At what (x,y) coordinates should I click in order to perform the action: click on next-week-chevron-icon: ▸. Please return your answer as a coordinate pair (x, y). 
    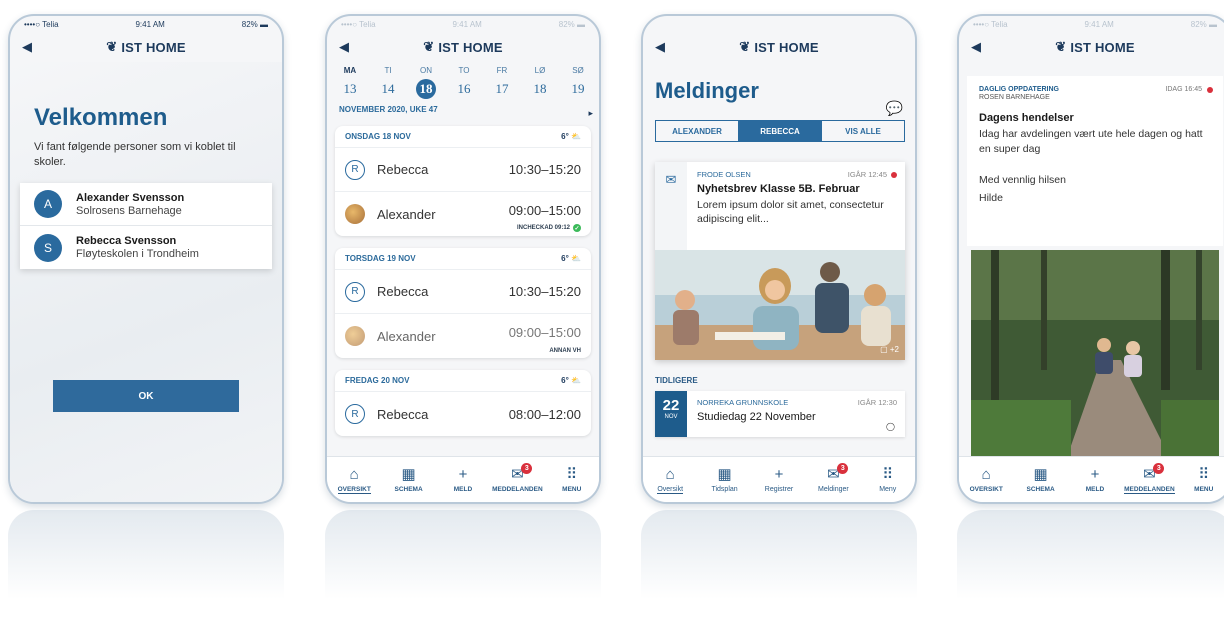
    Looking at the image, I should click on (590, 113).